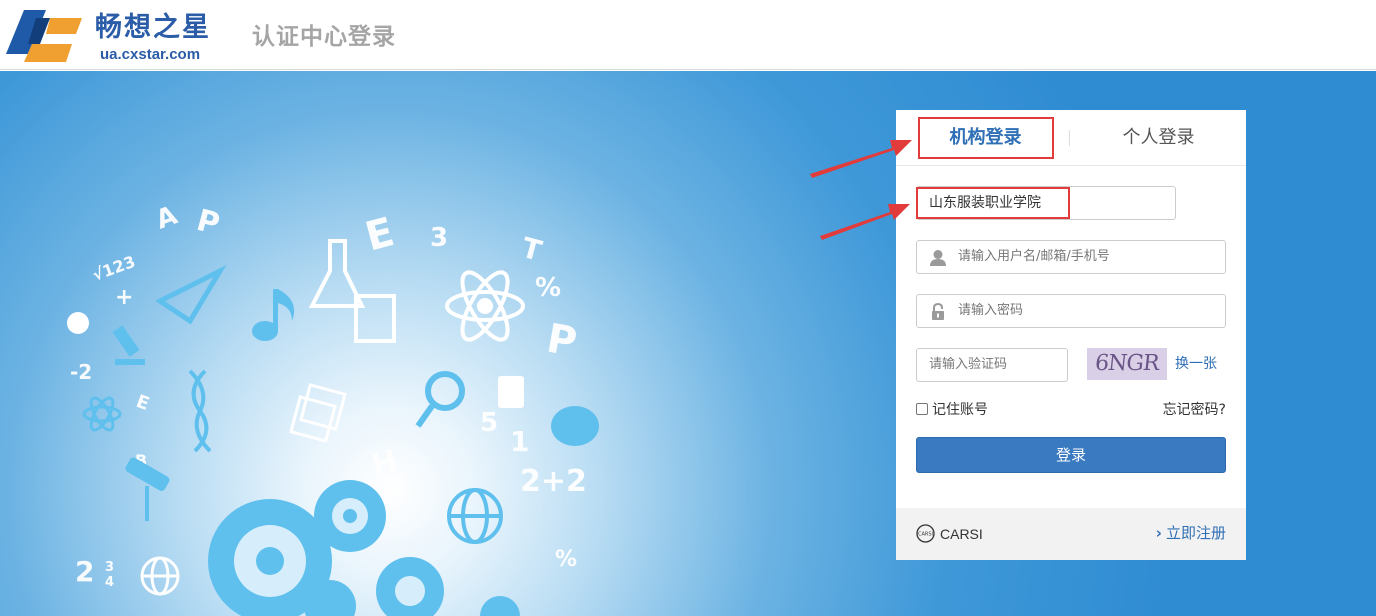 This screenshot has width=1376, height=616. Describe the element at coordinates (109, 582) in the screenshot. I see `svg-text: 4` at that location.